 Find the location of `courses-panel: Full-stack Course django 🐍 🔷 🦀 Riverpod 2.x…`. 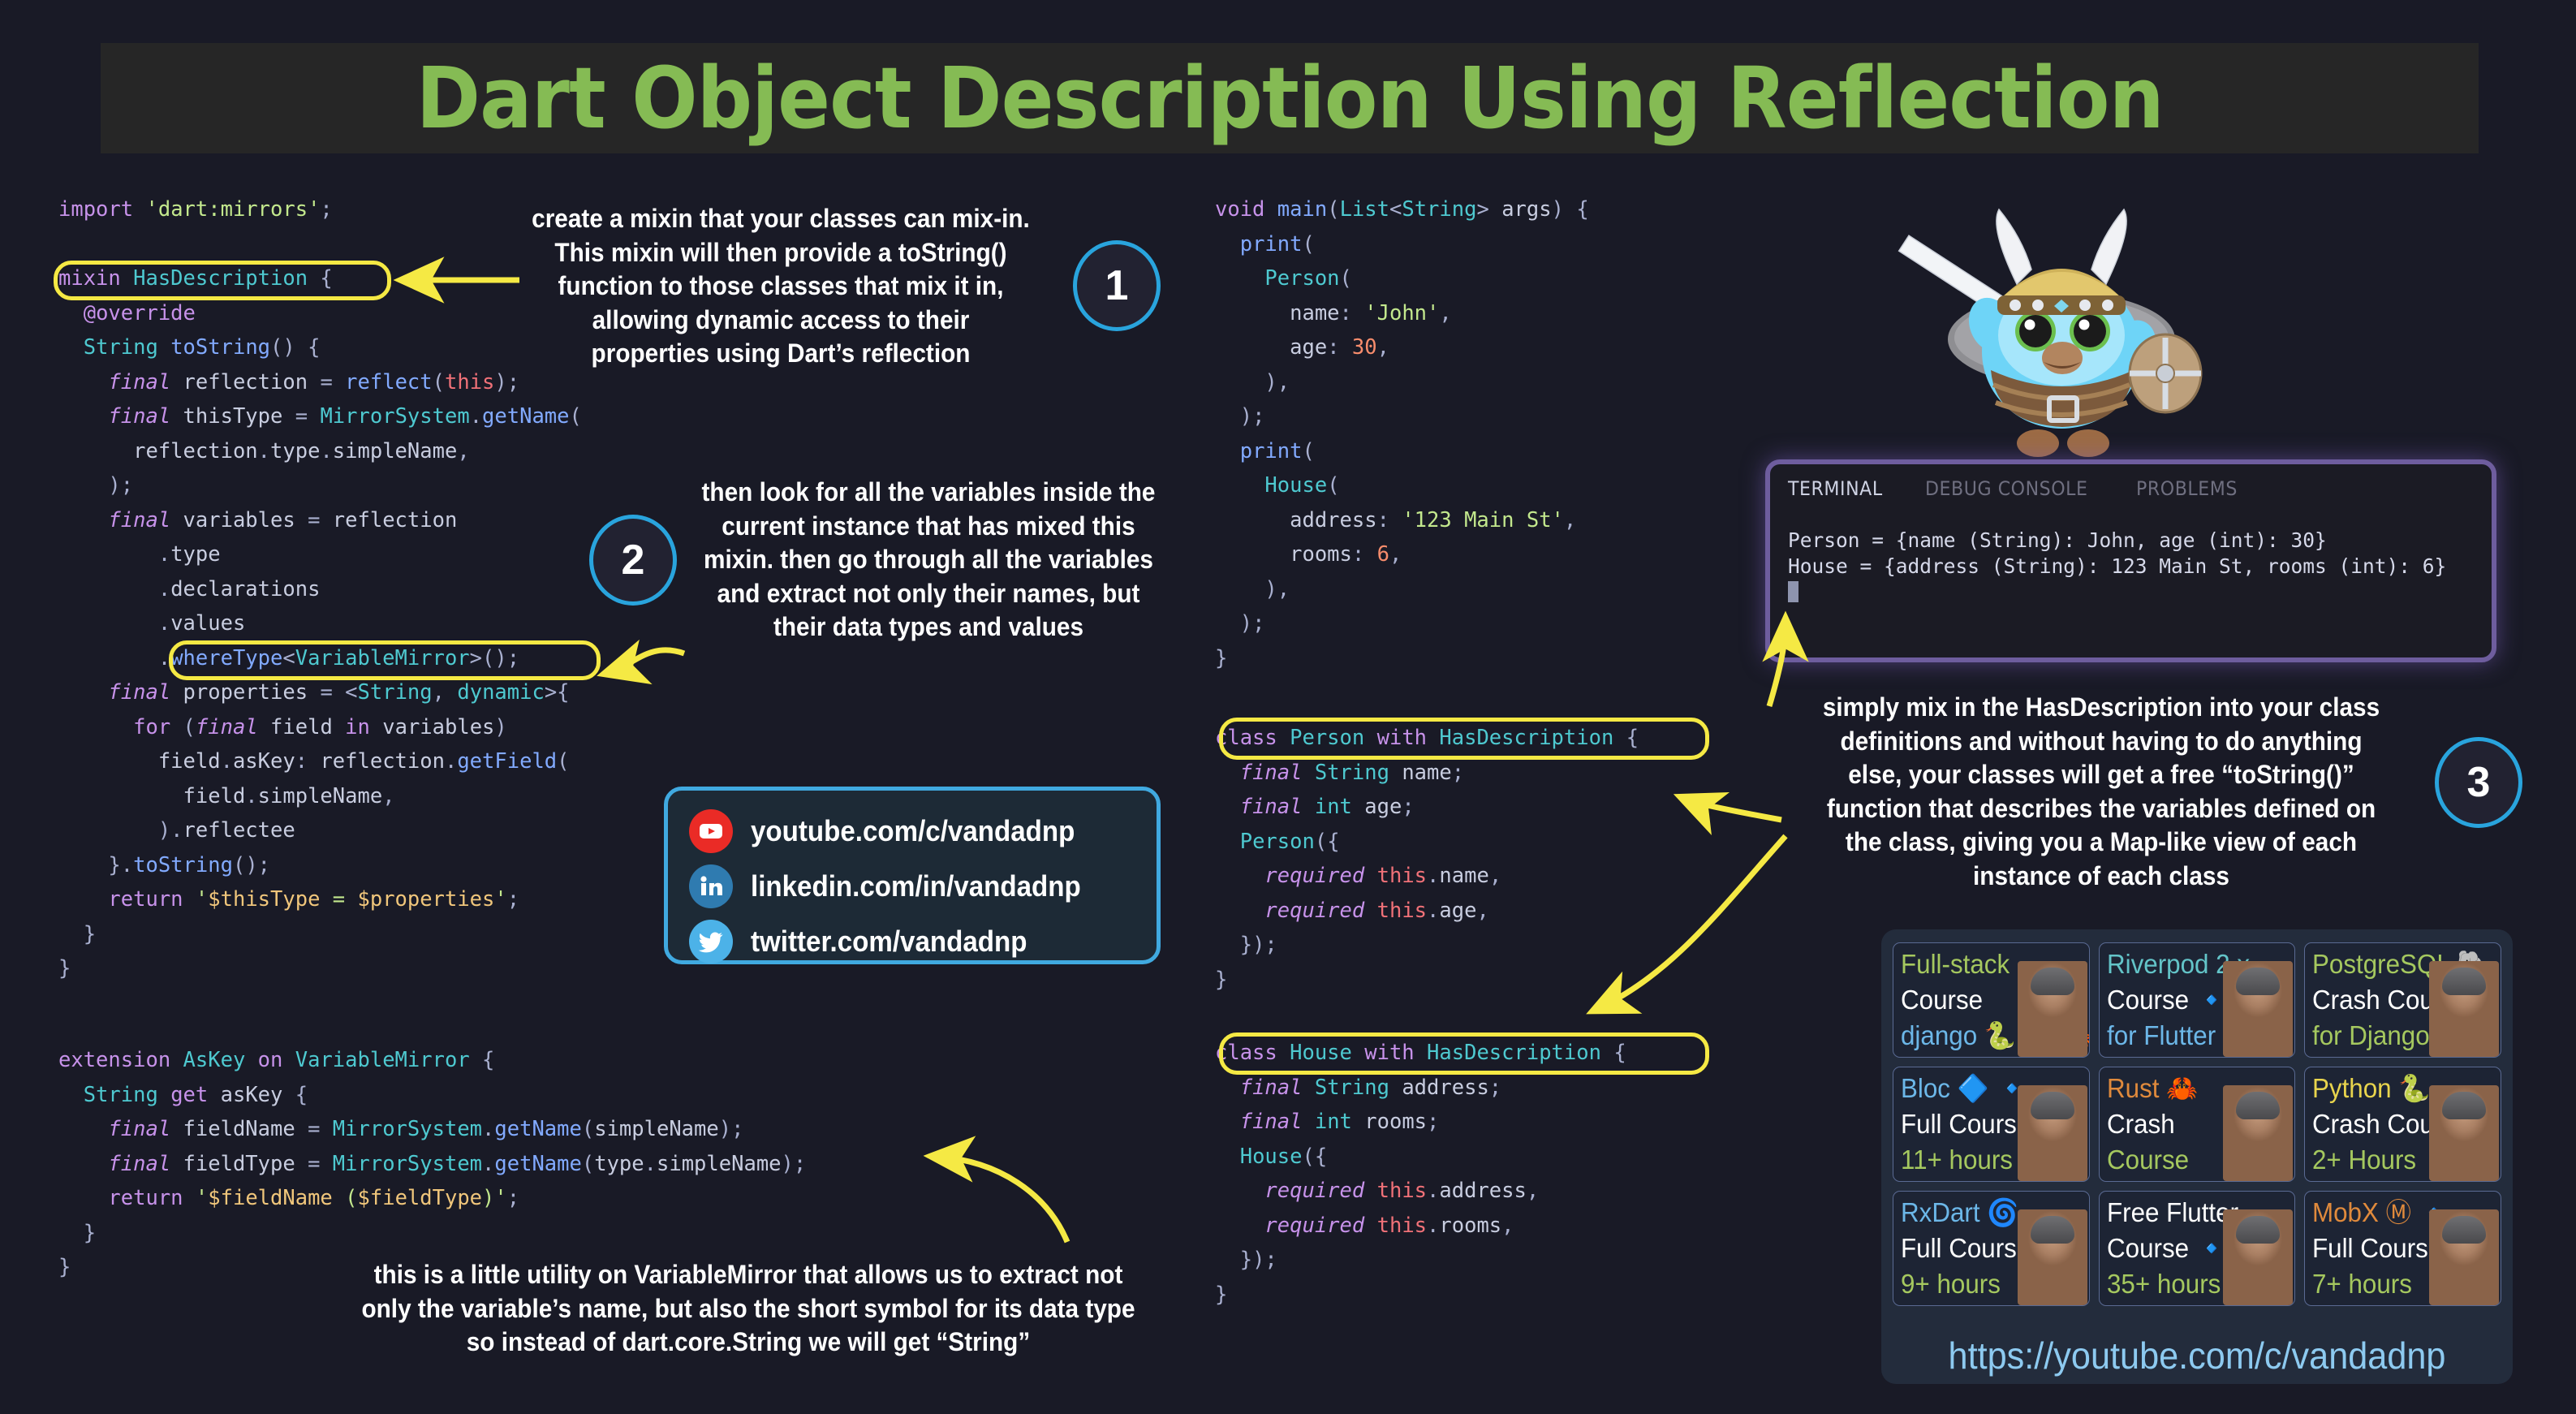

courses-panel: Full-stack Course django 🐍 🔷 🦀 Riverpod 2.x… is located at coordinates (2197, 1156).